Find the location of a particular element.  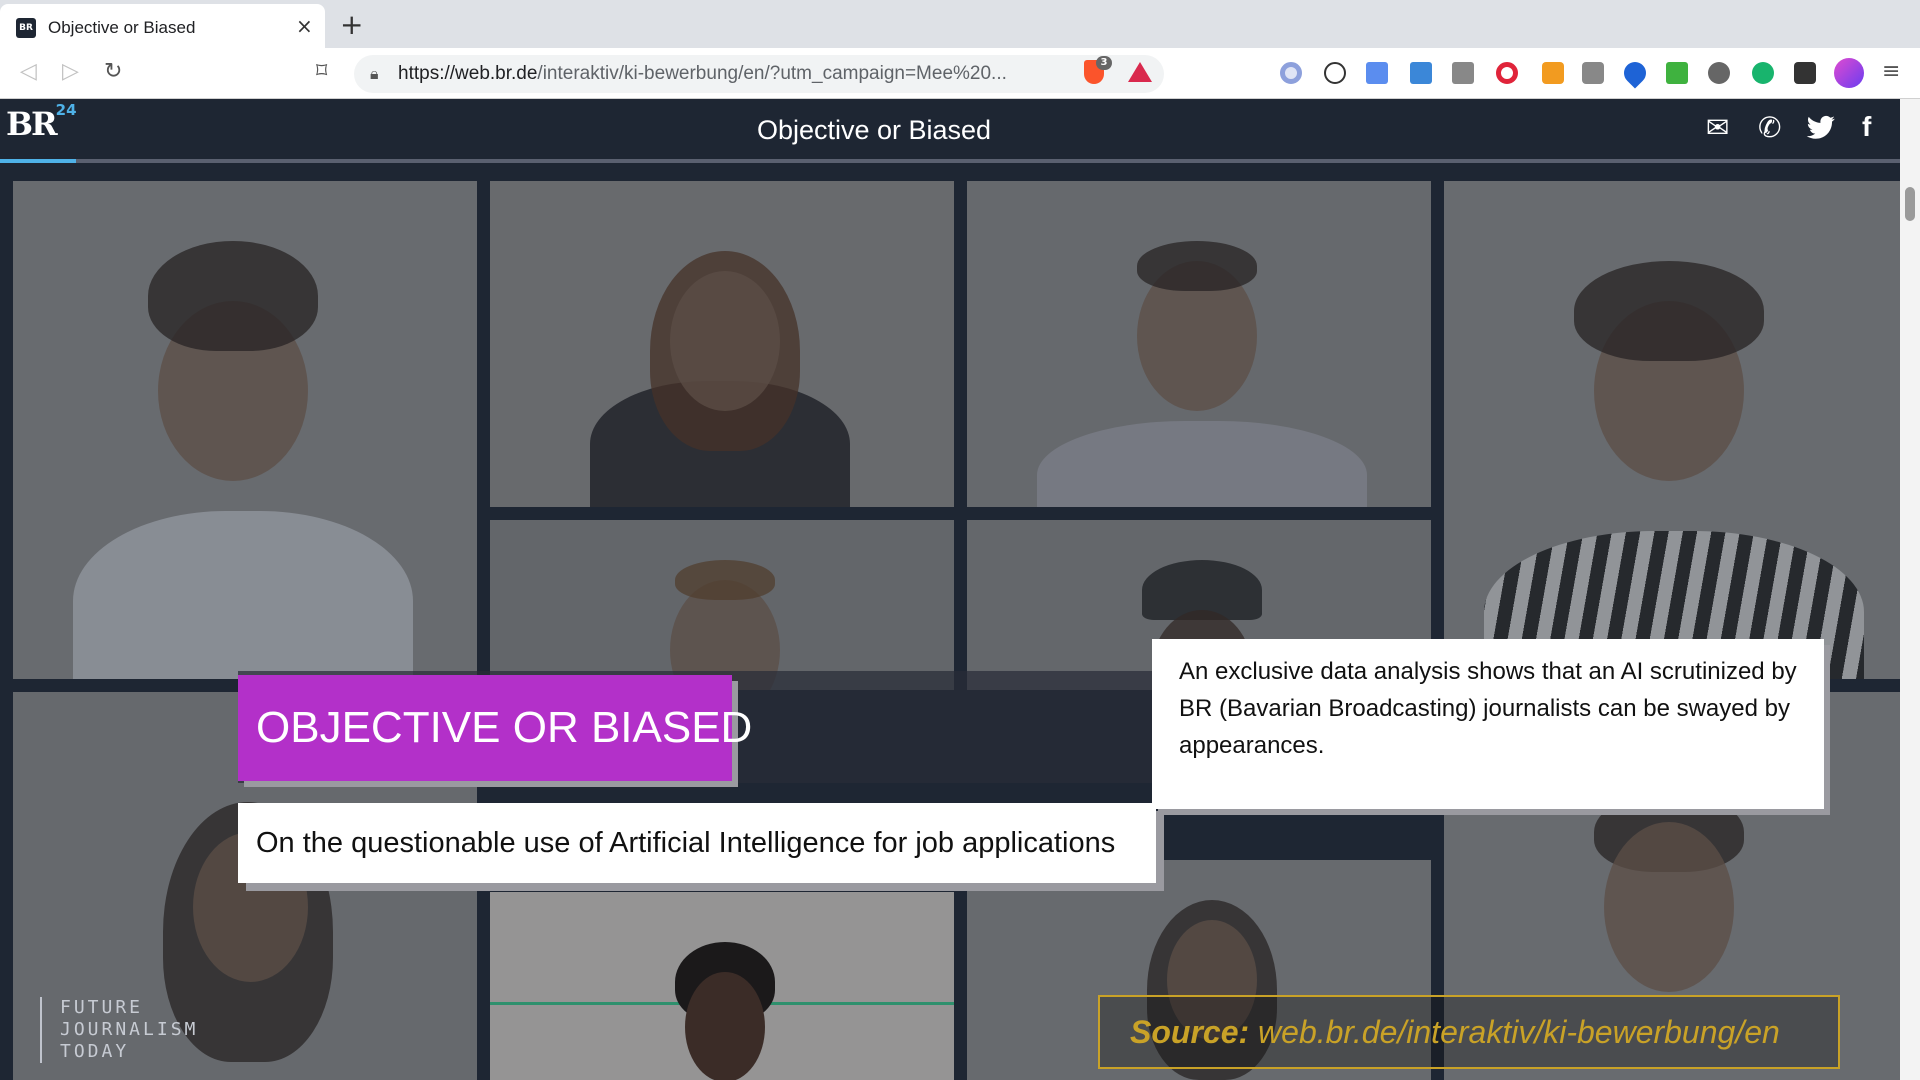

shield-count-badge: 3 is located at coordinates (1104, 63).